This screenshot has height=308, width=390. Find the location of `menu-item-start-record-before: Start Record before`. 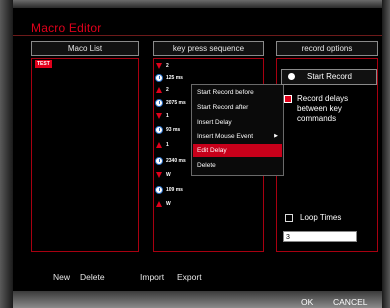

menu-item-start-record-before: Start Record before is located at coordinates (237, 92).